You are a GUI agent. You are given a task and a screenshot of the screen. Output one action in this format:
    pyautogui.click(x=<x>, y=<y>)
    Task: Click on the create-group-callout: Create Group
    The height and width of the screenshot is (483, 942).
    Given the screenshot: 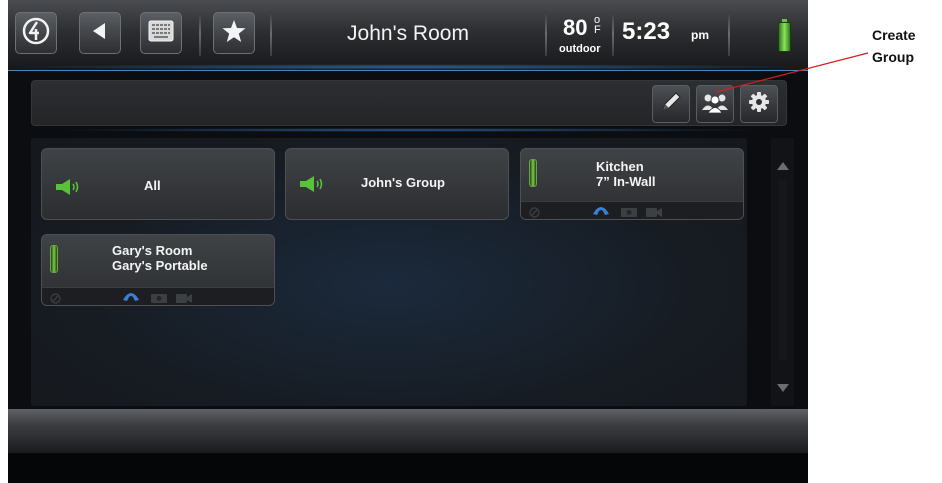 What is the action you would take?
    pyautogui.click(x=894, y=46)
    